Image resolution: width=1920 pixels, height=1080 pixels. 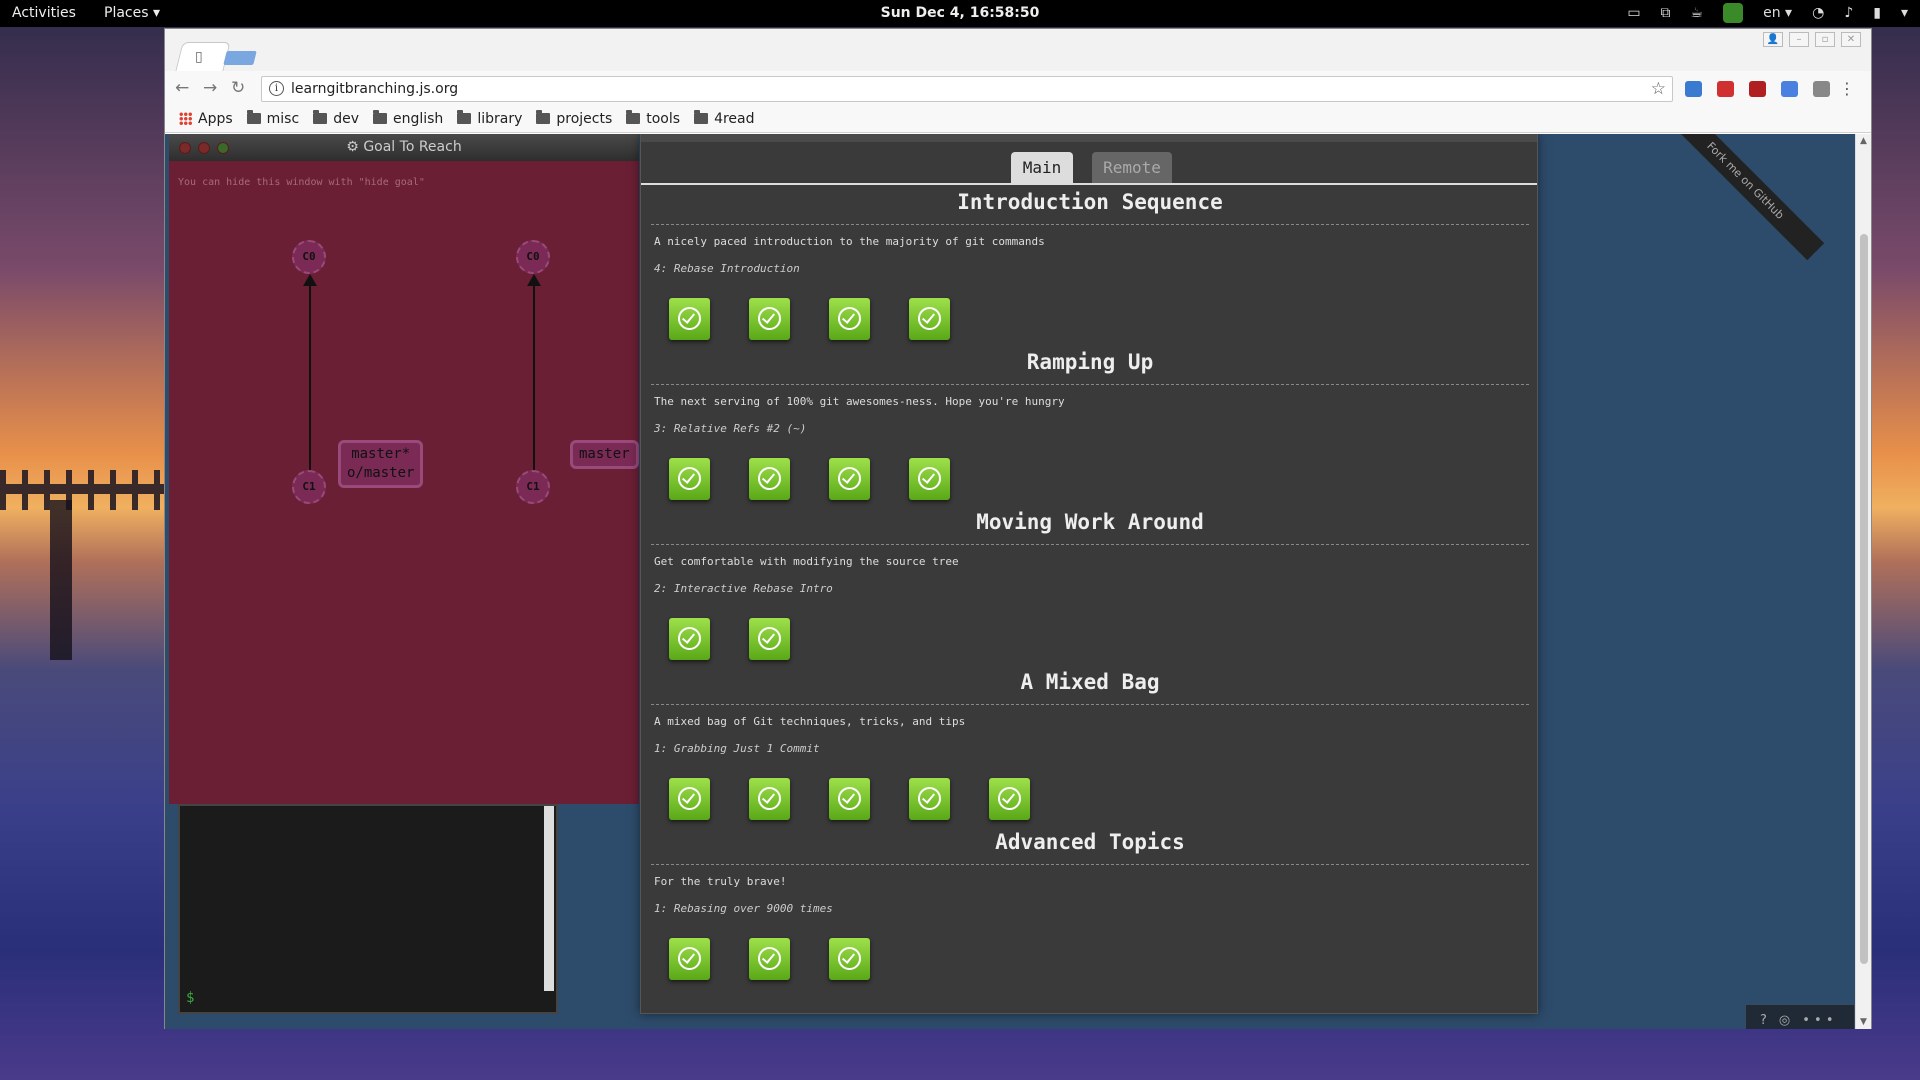 What do you see at coordinates (1757, 89) in the screenshot?
I see `ublock-icon` at bounding box center [1757, 89].